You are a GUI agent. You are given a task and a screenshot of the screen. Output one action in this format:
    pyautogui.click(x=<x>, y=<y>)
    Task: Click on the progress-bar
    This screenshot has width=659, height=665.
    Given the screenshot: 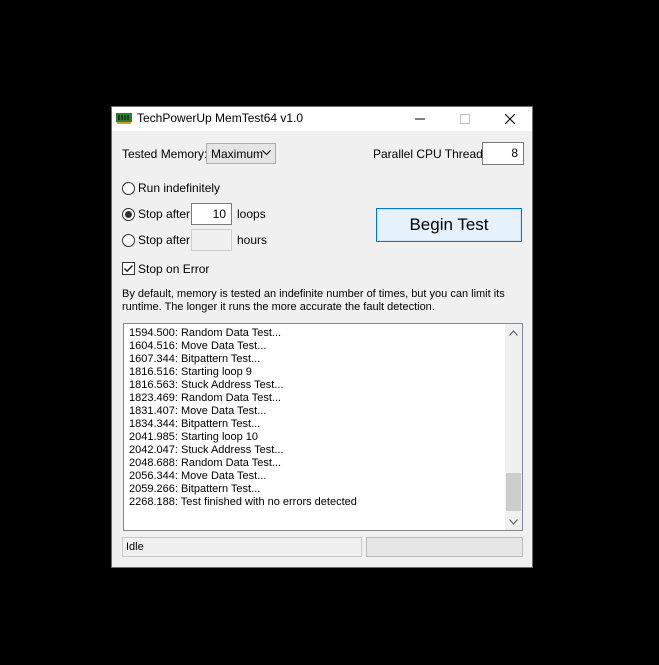 What is the action you would take?
    pyautogui.click(x=444, y=547)
    